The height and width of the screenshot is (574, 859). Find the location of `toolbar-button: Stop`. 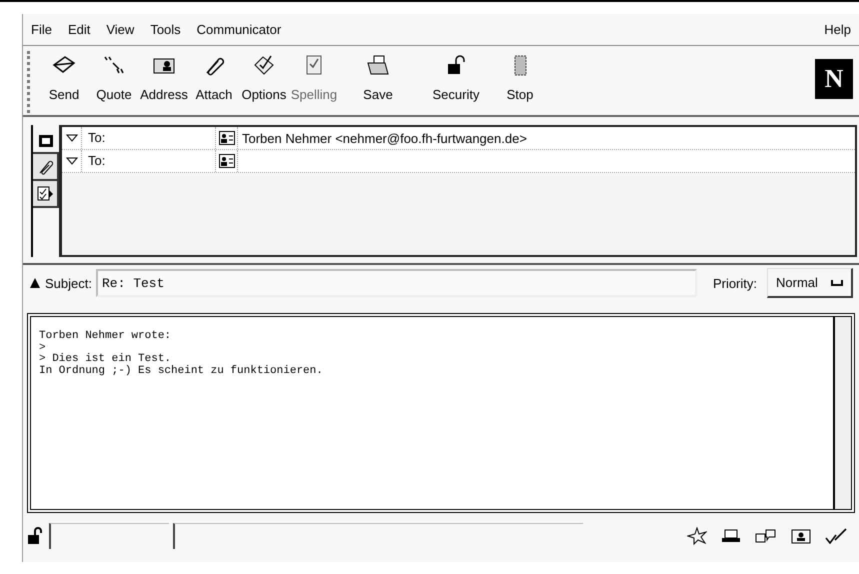

toolbar-button: Stop is located at coordinates (520, 82).